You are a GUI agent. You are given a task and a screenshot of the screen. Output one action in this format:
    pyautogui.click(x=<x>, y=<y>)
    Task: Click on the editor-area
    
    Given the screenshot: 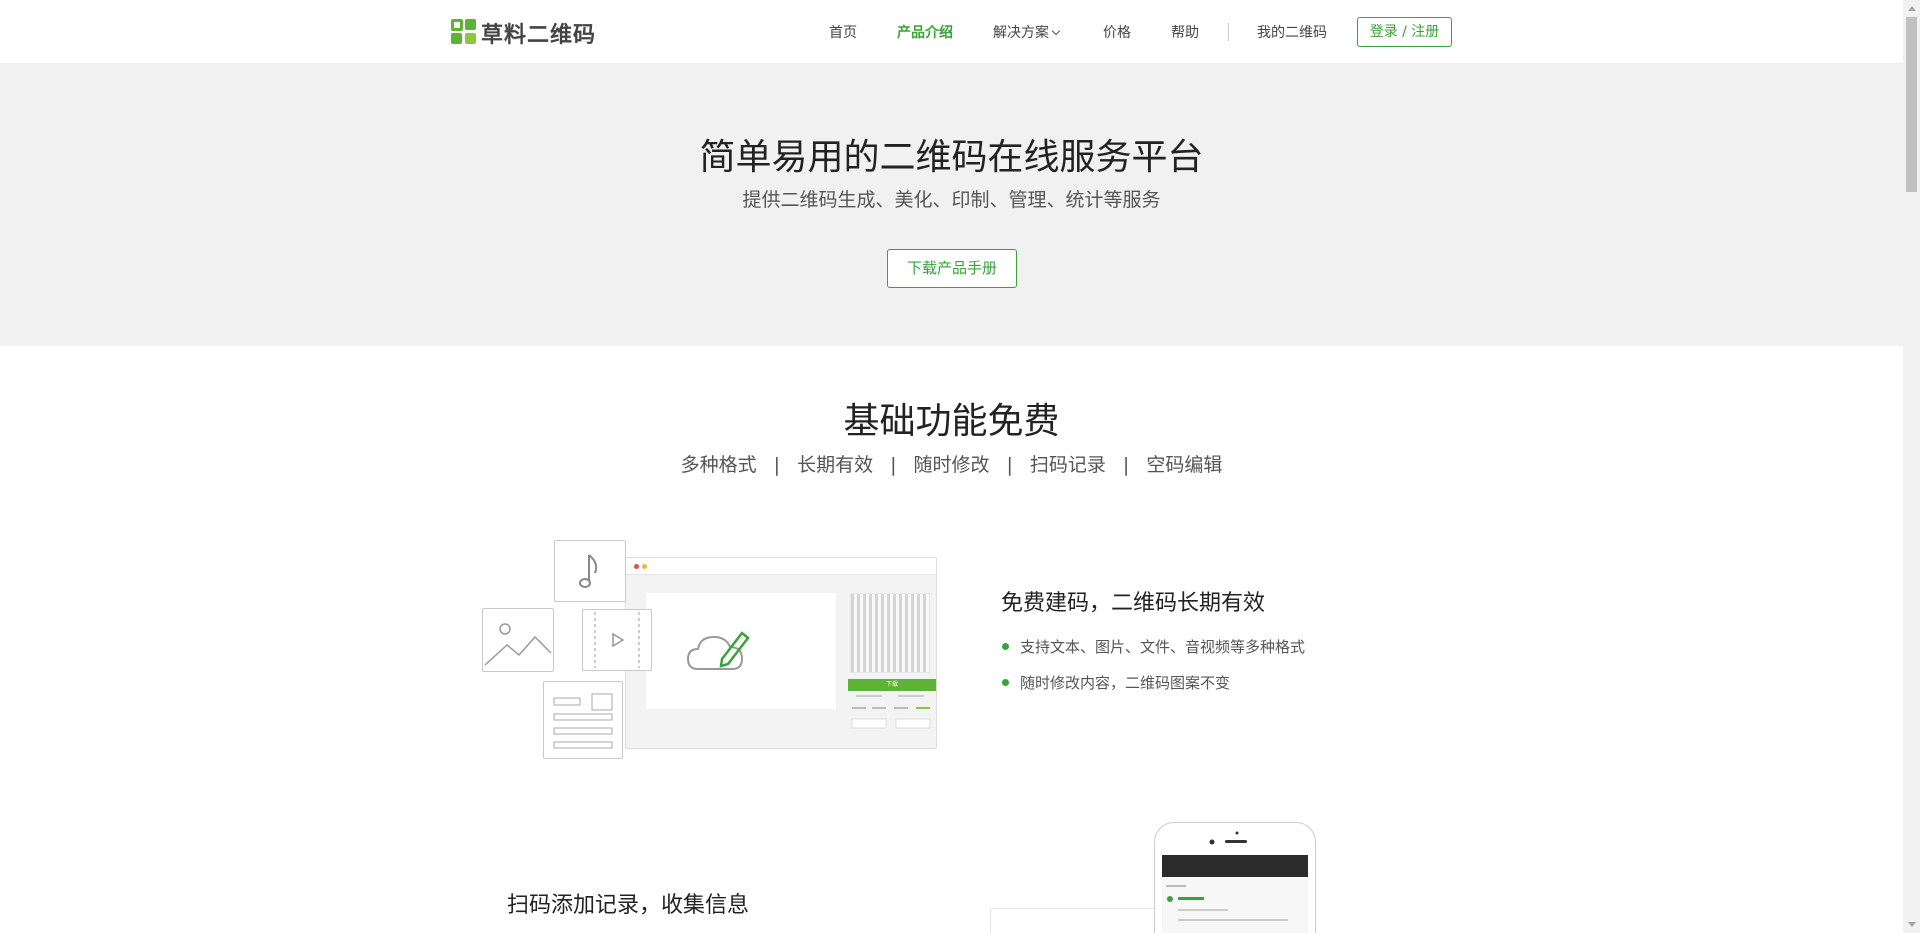 What is the action you would take?
    pyautogui.click(x=741, y=651)
    